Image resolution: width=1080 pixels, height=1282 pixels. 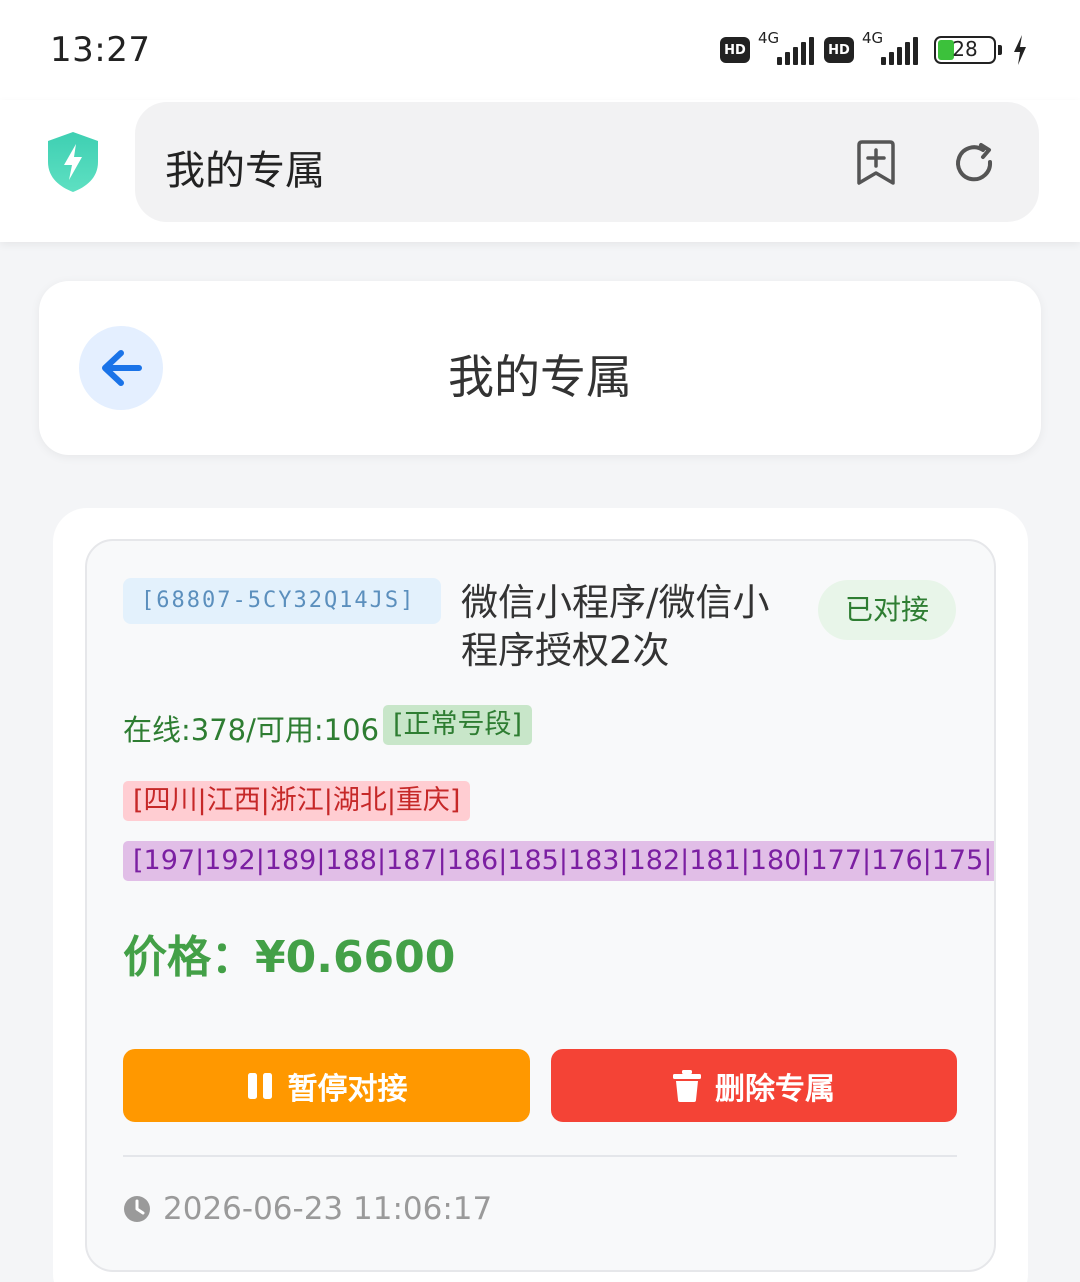 What do you see at coordinates (245, 171) in the screenshot?
I see `address-bar-title: 我的专属` at bounding box center [245, 171].